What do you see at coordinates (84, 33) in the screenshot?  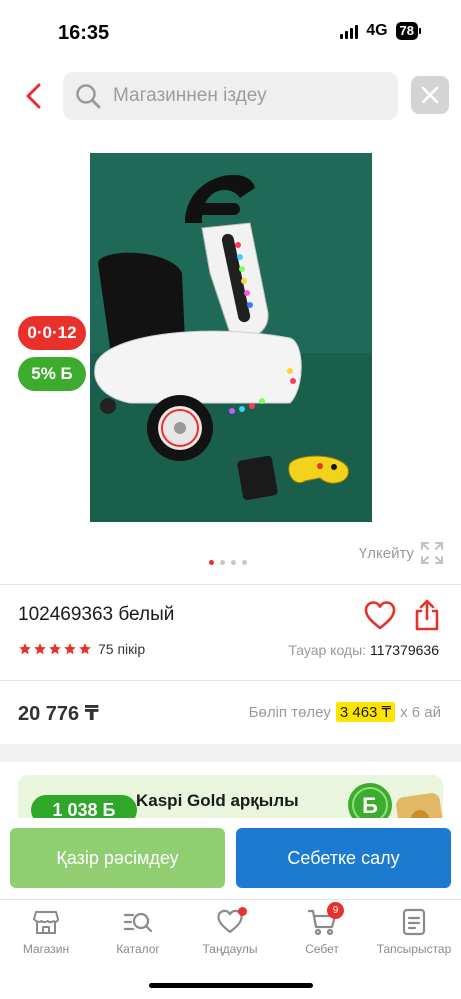 I see `status-time: 16:35` at bounding box center [84, 33].